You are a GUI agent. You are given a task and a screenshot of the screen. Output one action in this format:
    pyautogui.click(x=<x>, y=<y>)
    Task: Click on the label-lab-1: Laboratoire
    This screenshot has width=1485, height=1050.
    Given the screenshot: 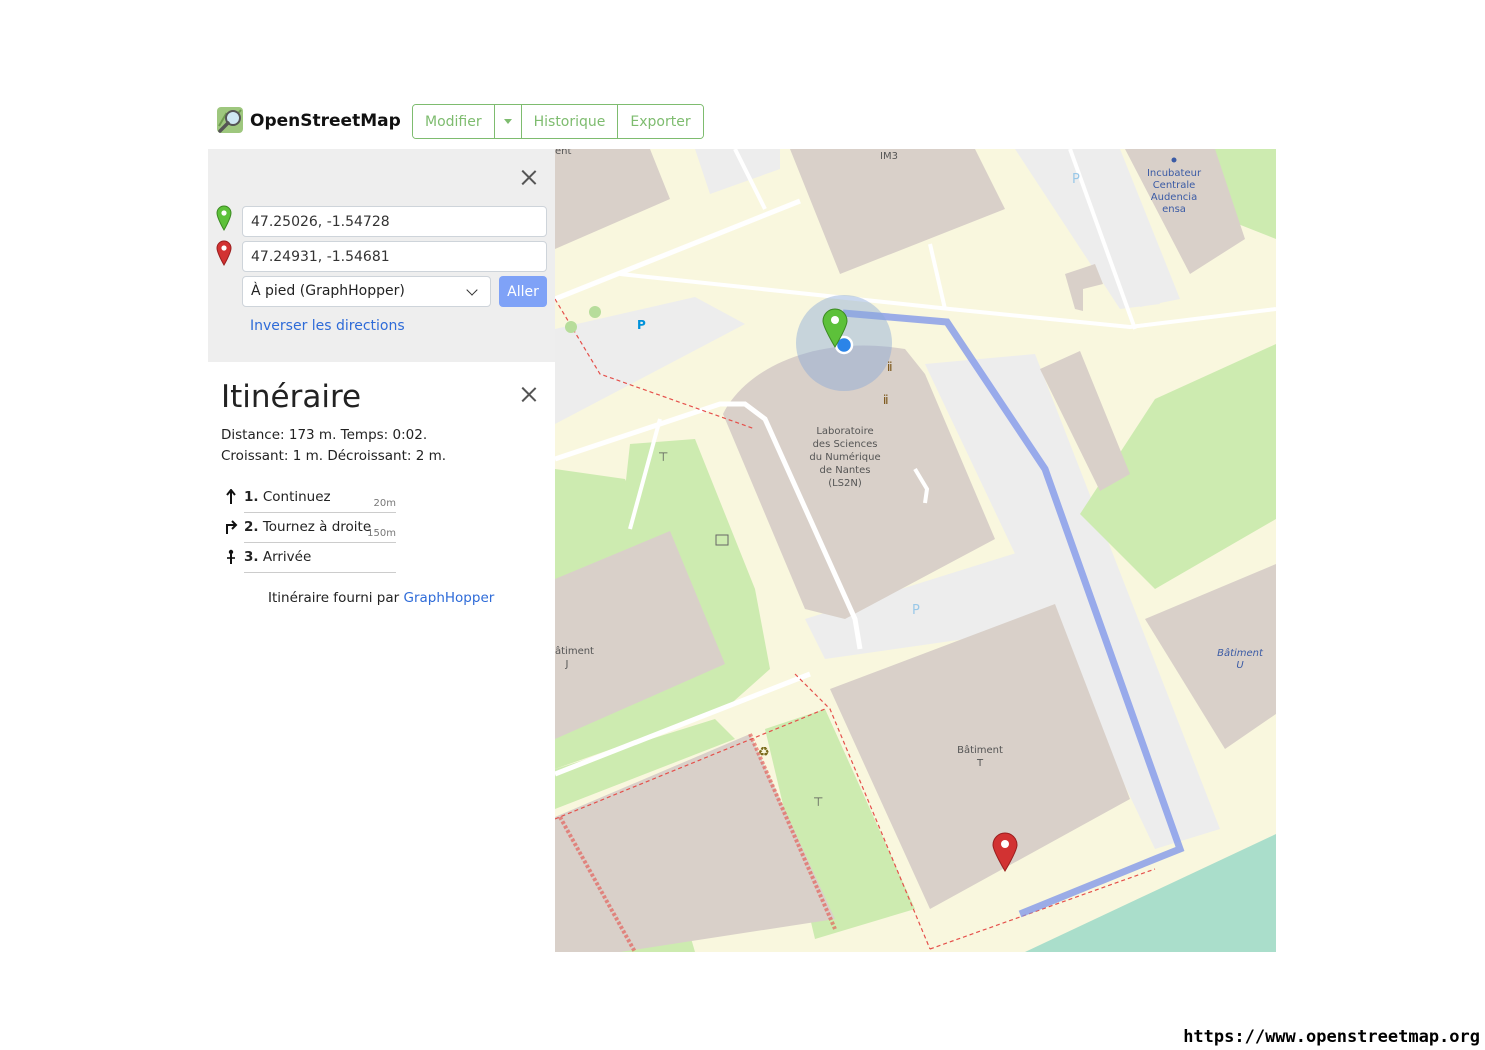 What is the action you would take?
    pyautogui.click(x=844, y=431)
    